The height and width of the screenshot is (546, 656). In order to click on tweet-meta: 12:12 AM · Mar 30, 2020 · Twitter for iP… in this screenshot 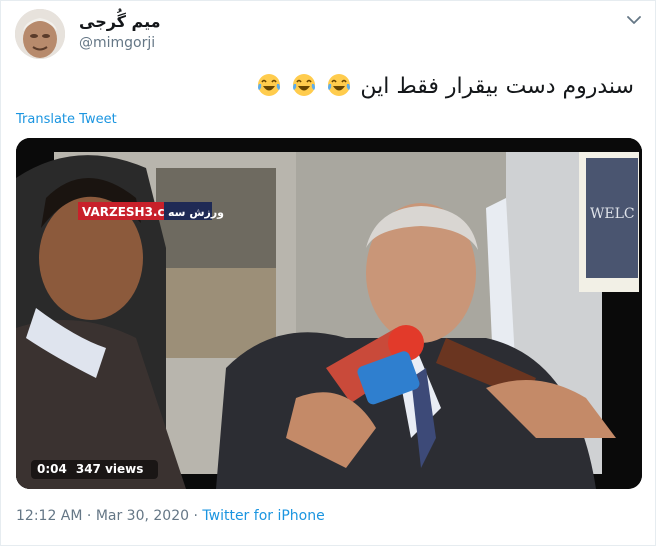, I will do `click(170, 516)`.